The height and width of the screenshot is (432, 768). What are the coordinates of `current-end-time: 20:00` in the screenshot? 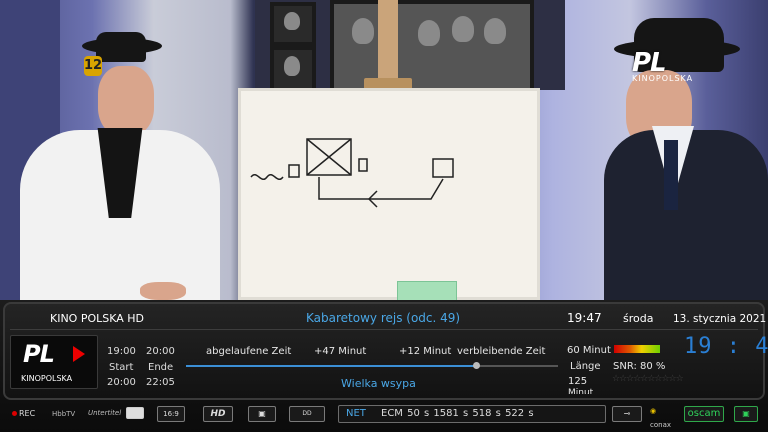 It's located at (160, 351).